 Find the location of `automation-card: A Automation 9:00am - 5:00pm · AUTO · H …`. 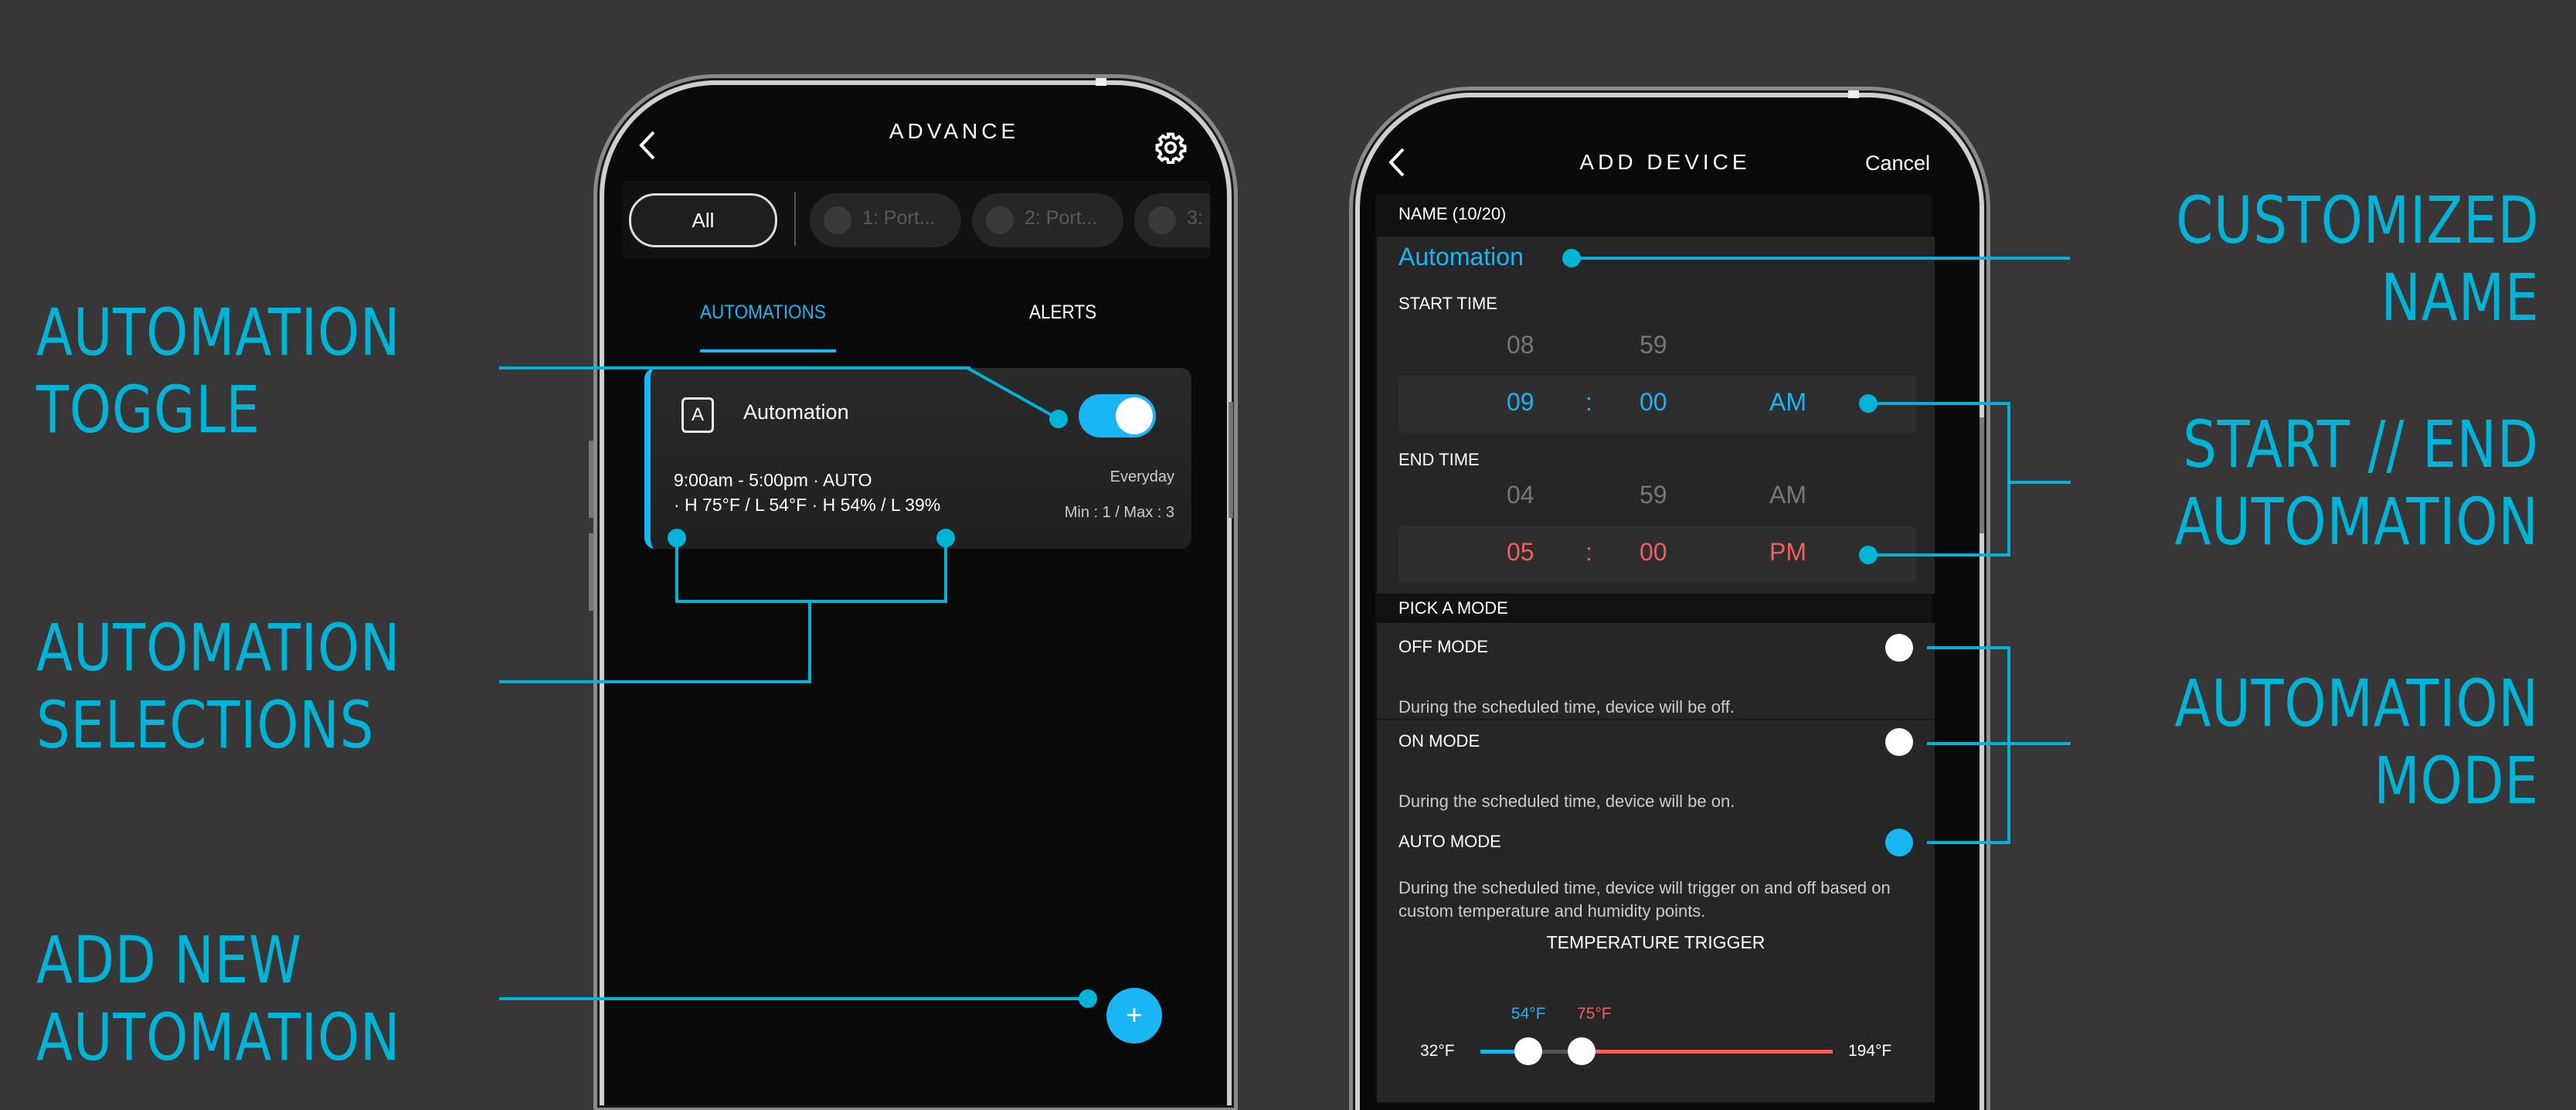

automation-card: A Automation 9:00am - 5:00pm · AUTO · H … is located at coordinates (917, 459).